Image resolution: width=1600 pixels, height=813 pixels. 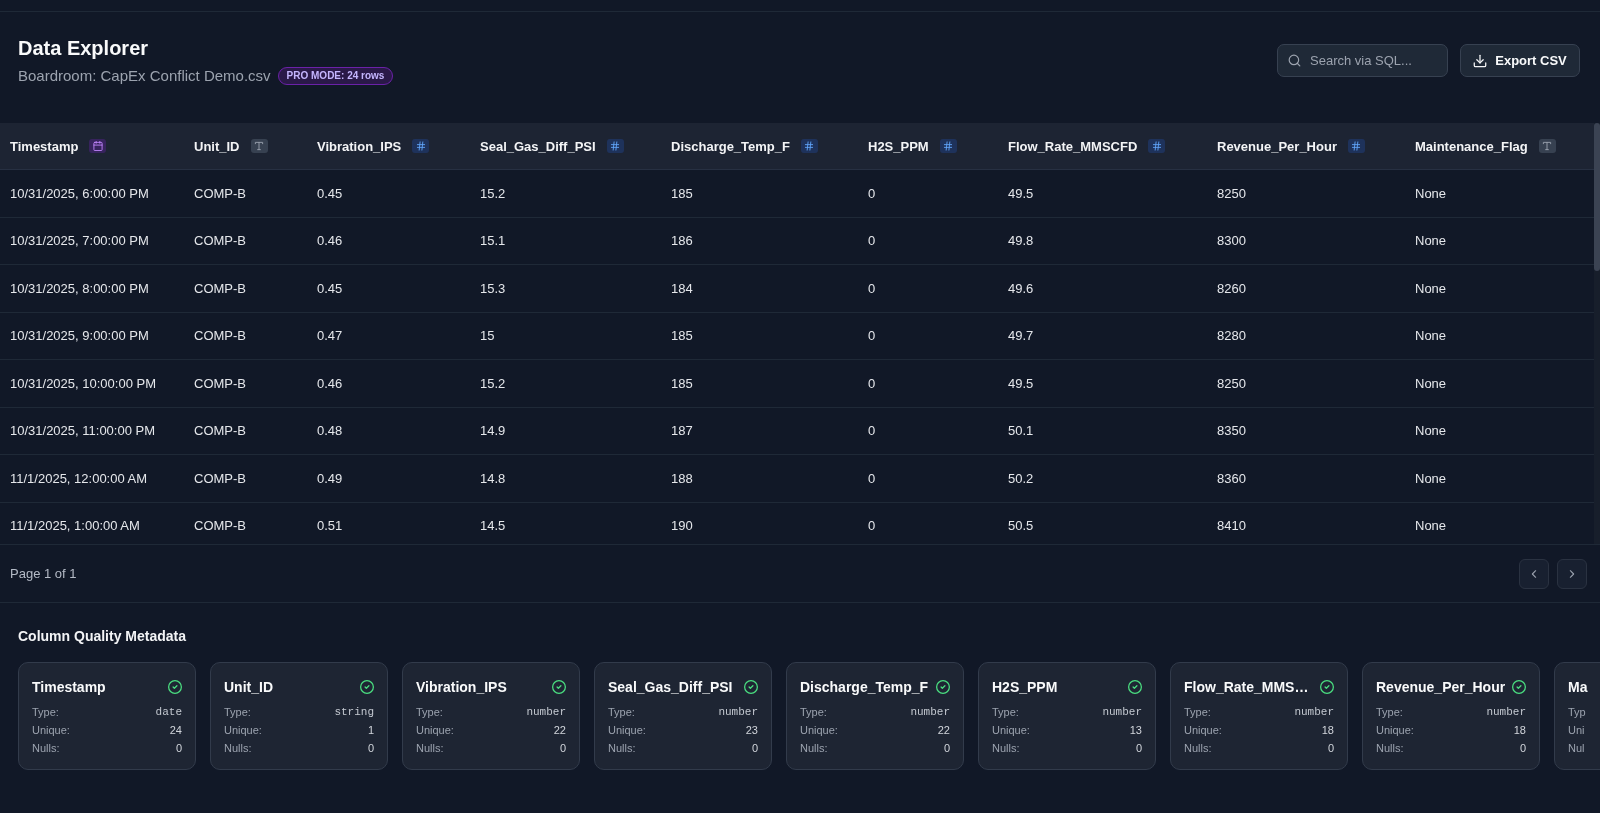 What do you see at coordinates (79, 193) in the screenshot?
I see `table-cell: 10/31/2025, 6:00:00 PM` at bounding box center [79, 193].